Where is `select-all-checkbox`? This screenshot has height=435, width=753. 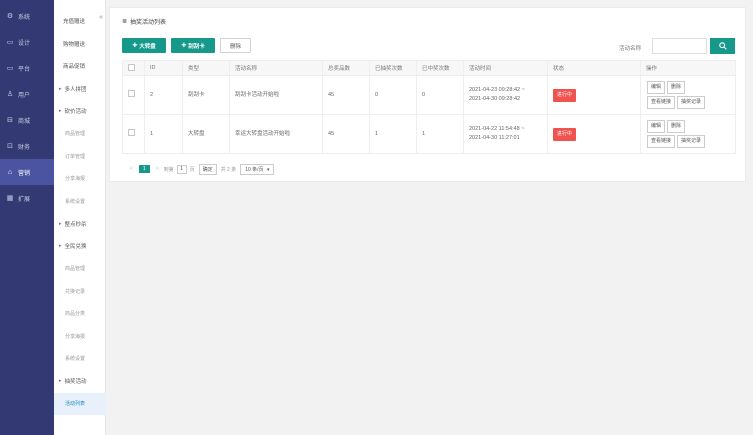 select-all-checkbox is located at coordinates (131, 67).